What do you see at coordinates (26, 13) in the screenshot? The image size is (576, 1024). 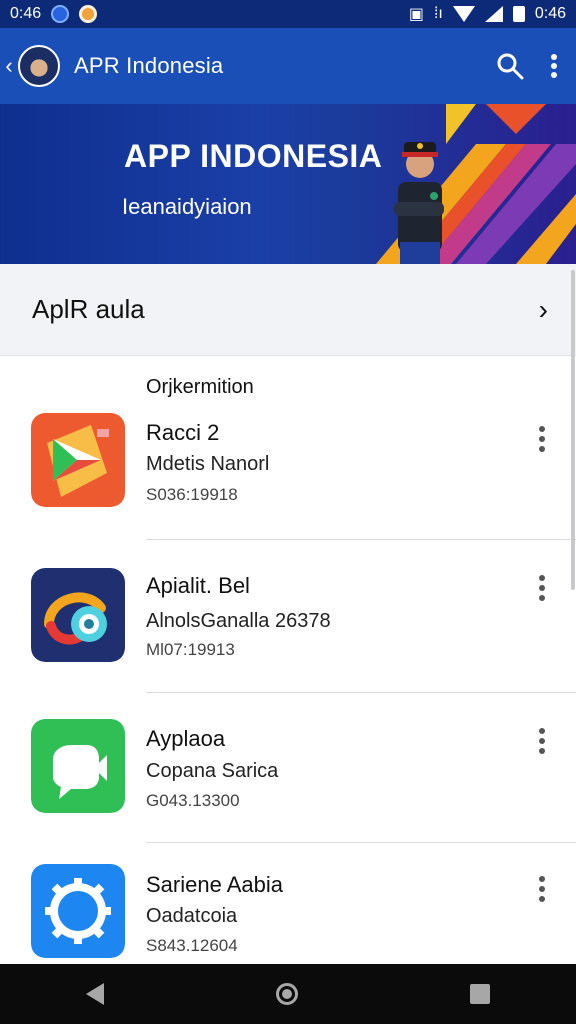 I see `status-time: 0:46` at bounding box center [26, 13].